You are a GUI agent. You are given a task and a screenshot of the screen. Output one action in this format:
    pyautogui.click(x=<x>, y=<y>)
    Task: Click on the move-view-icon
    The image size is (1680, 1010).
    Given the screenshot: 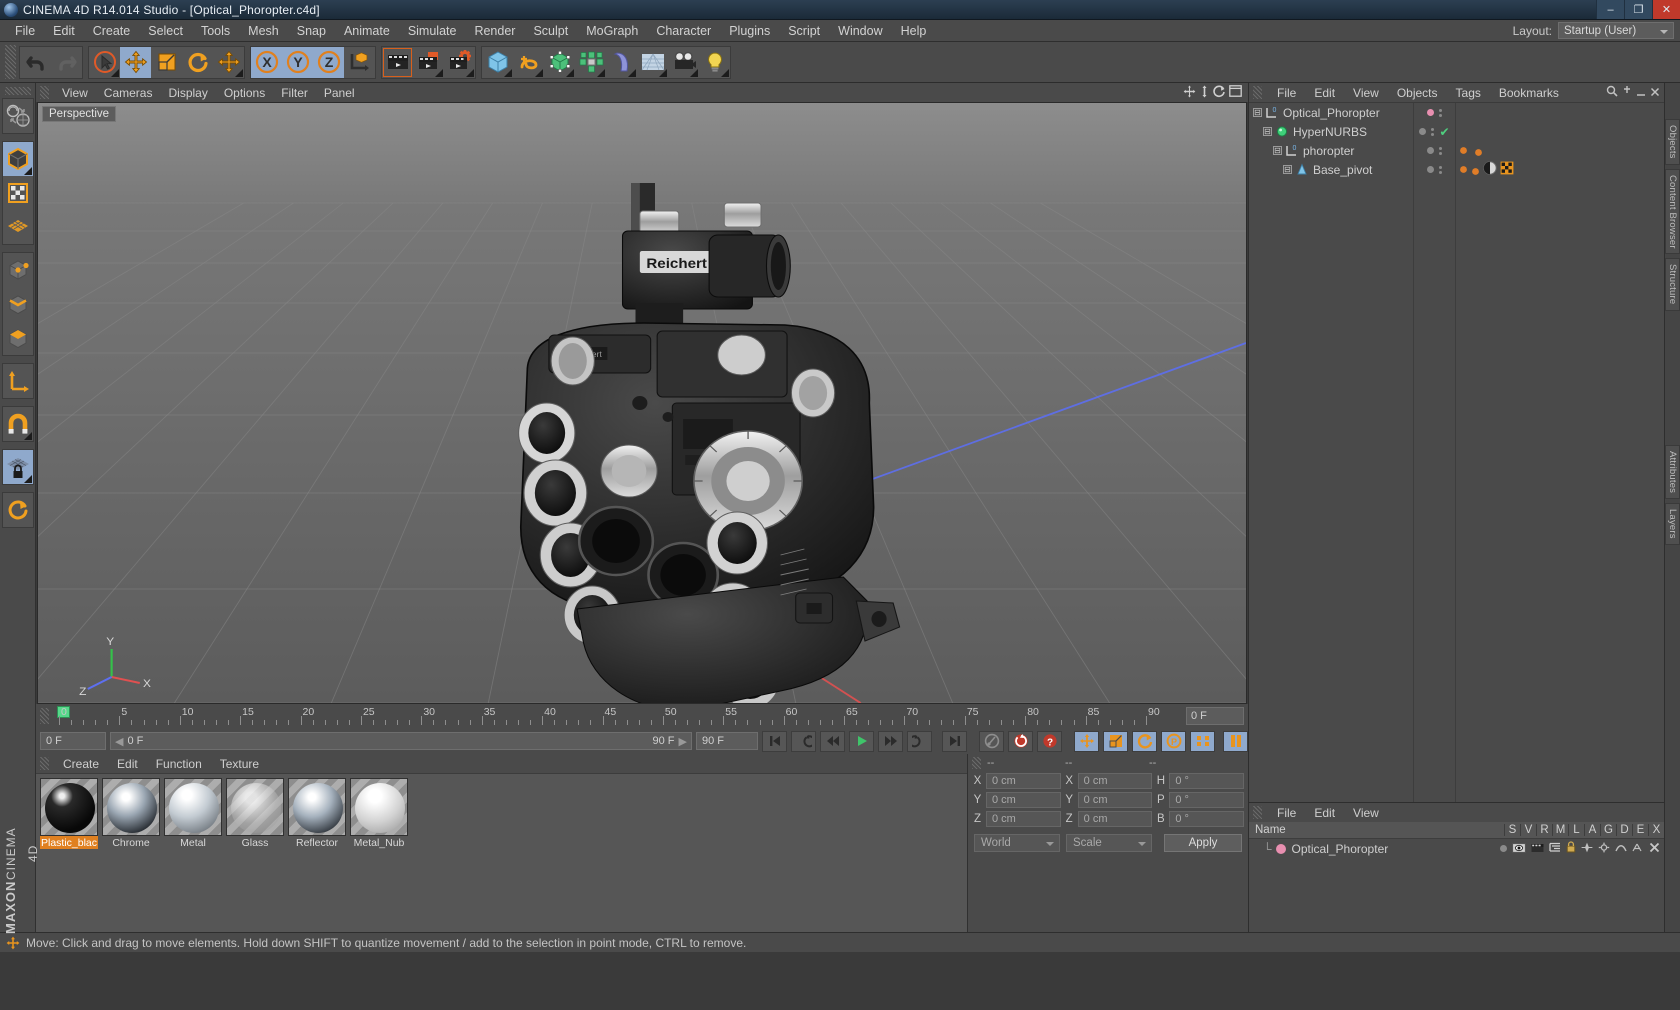 What is the action you would take?
    pyautogui.click(x=1189, y=93)
    